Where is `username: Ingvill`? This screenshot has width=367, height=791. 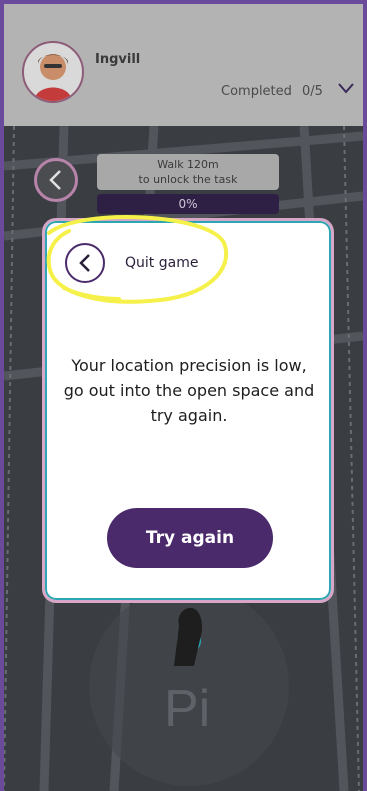
username: Ingvill is located at coordinates (118, 59).